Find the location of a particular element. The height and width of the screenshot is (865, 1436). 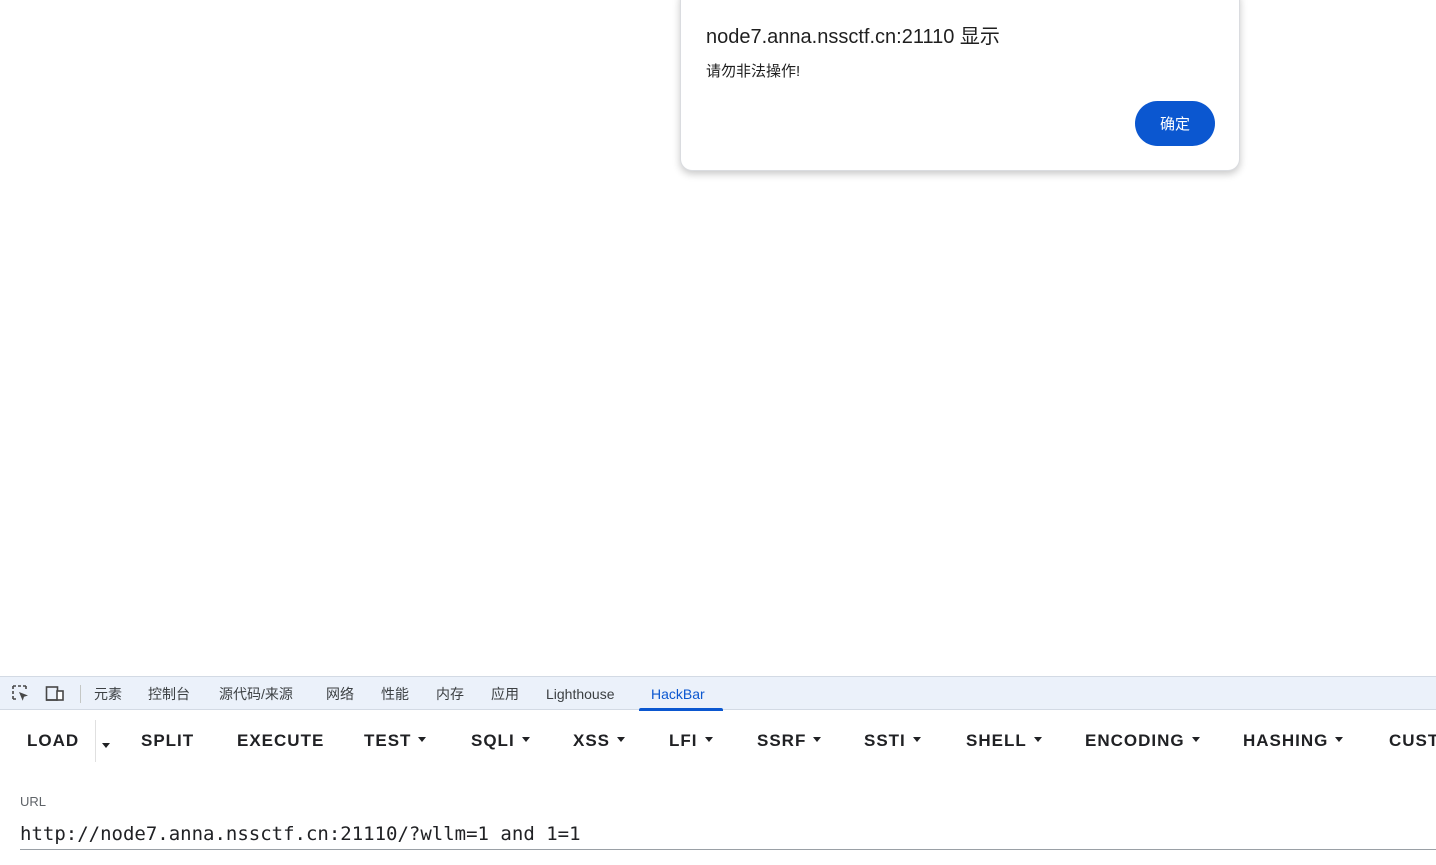

tab-sources: 源代码/来源 is located at coordinates (256, 694).